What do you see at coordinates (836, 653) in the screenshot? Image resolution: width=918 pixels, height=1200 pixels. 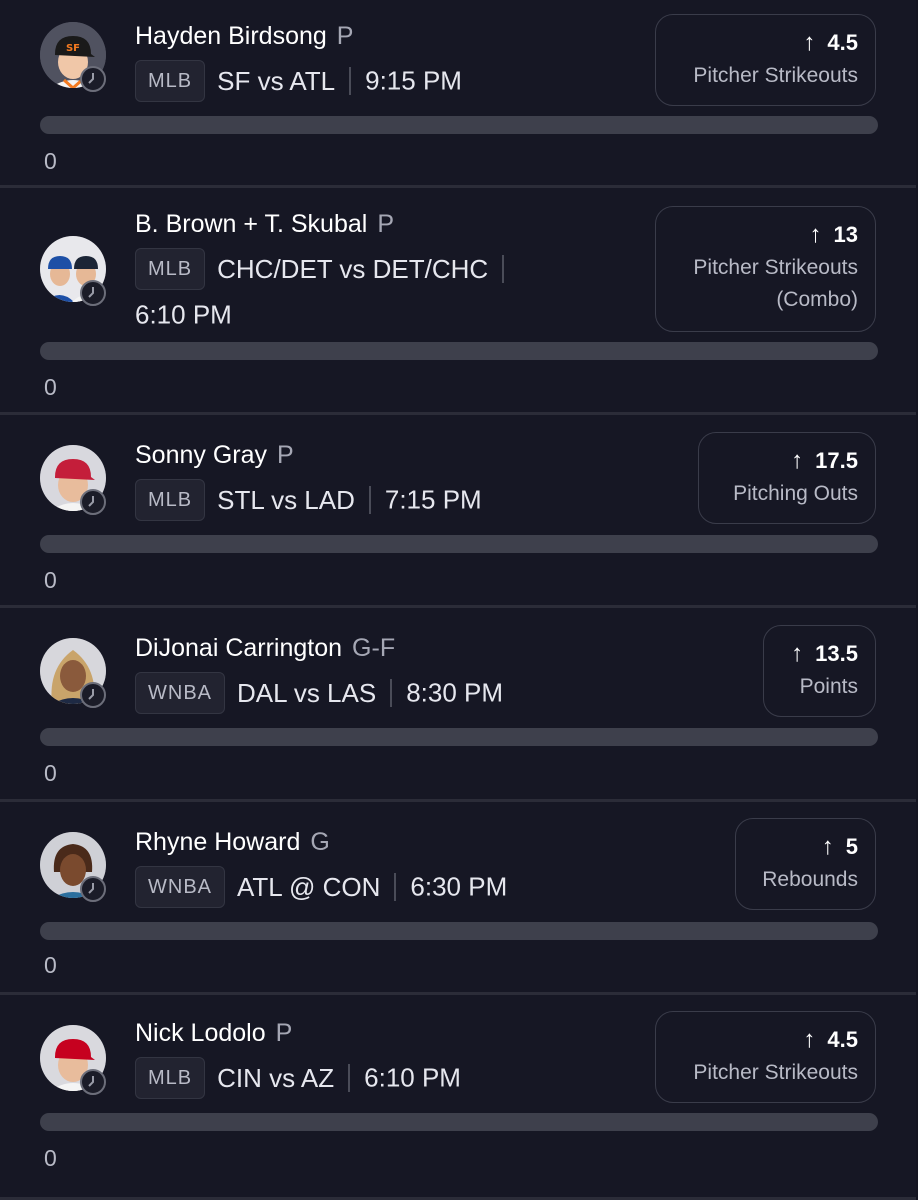 I see `prop-line-value: 13.5` at bounding box center [836, 653].